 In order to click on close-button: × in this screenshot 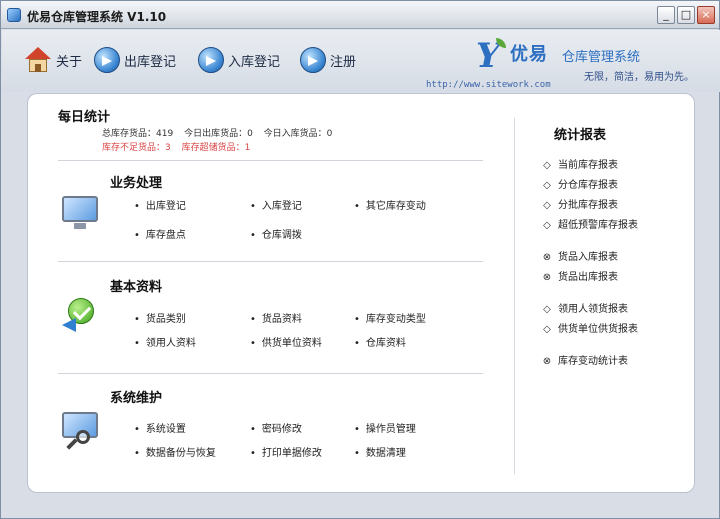, I will do `click(706, 15)`.